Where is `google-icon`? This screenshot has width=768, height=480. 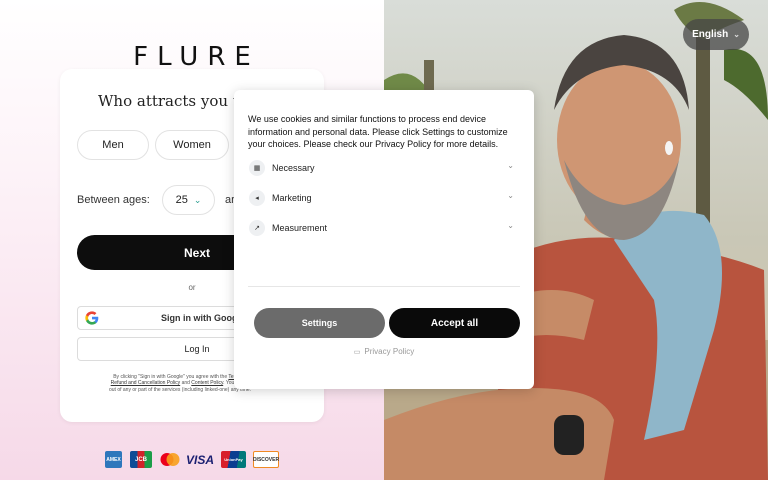
google-icon is located at coordinates (92, 318).